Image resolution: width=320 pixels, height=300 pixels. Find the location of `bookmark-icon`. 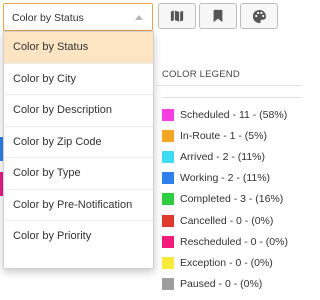

bookmark-icon is located at coordinates (218, 16).